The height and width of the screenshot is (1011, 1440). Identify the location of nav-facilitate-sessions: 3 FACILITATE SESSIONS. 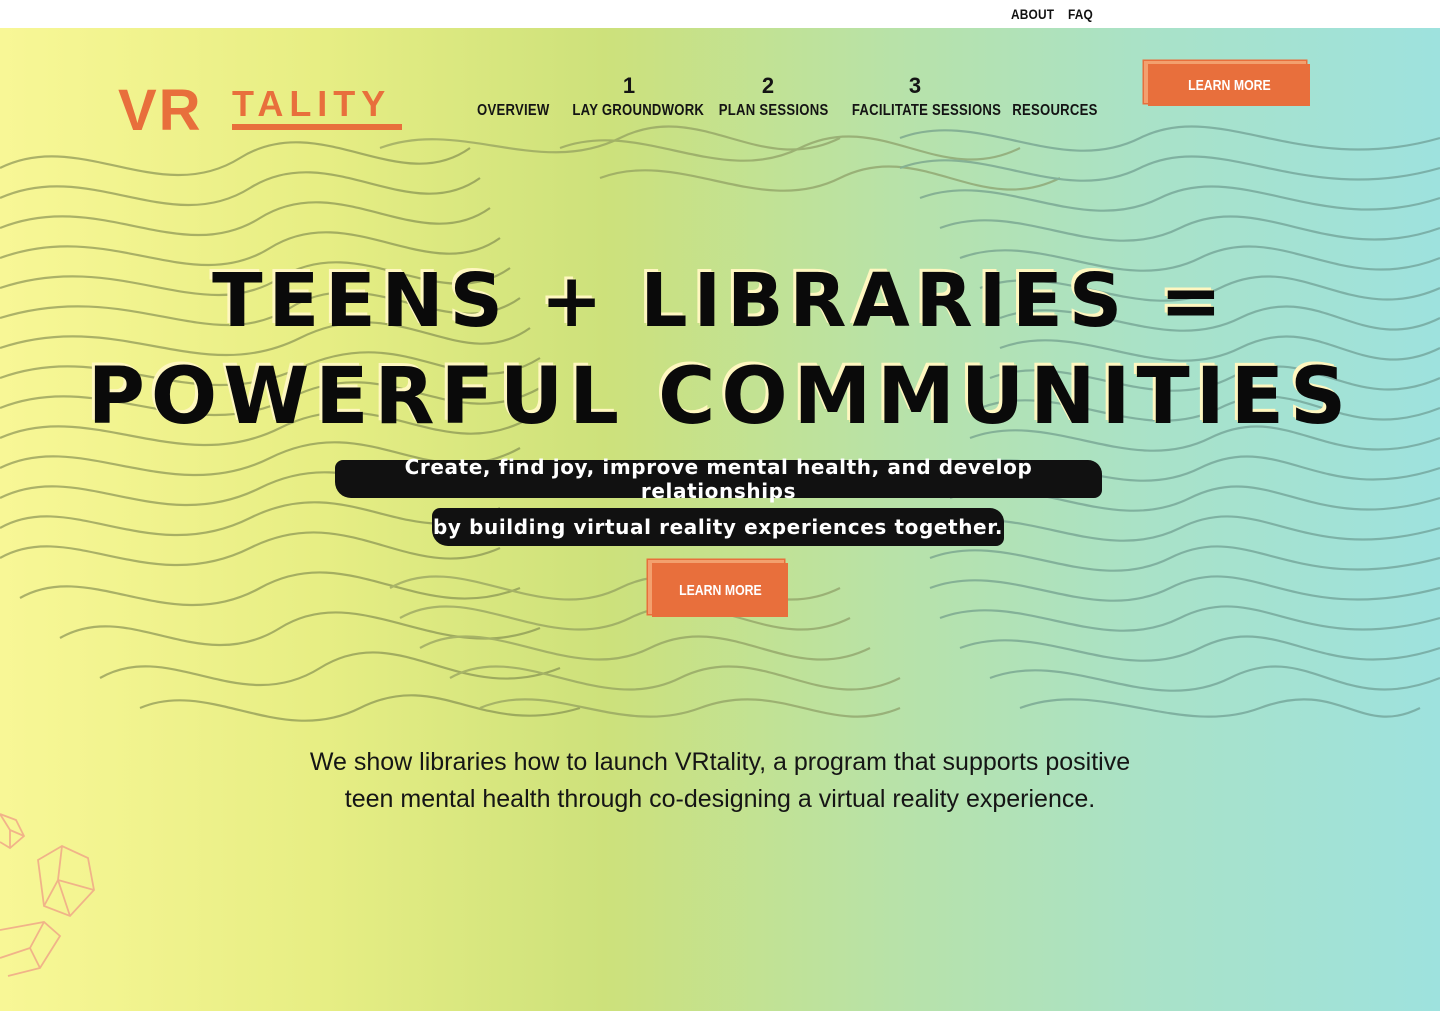
(920, 96).